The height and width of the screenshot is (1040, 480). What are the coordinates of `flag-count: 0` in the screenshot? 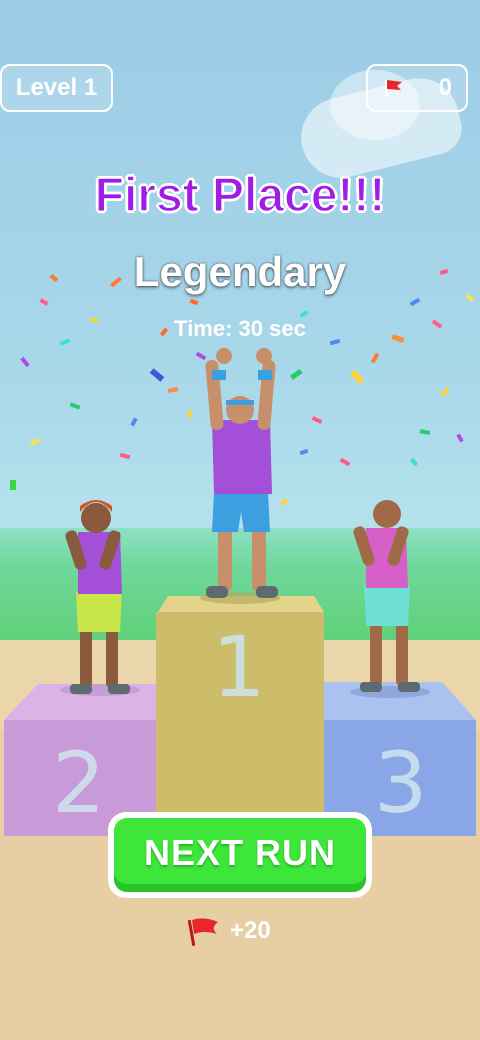 It's located at (445, 87).